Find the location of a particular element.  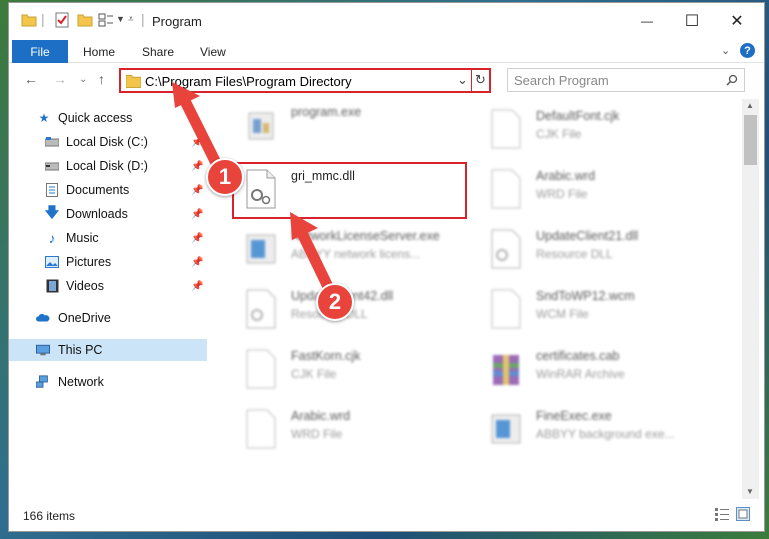

window-title: Program is located at coordinates (177, 21).